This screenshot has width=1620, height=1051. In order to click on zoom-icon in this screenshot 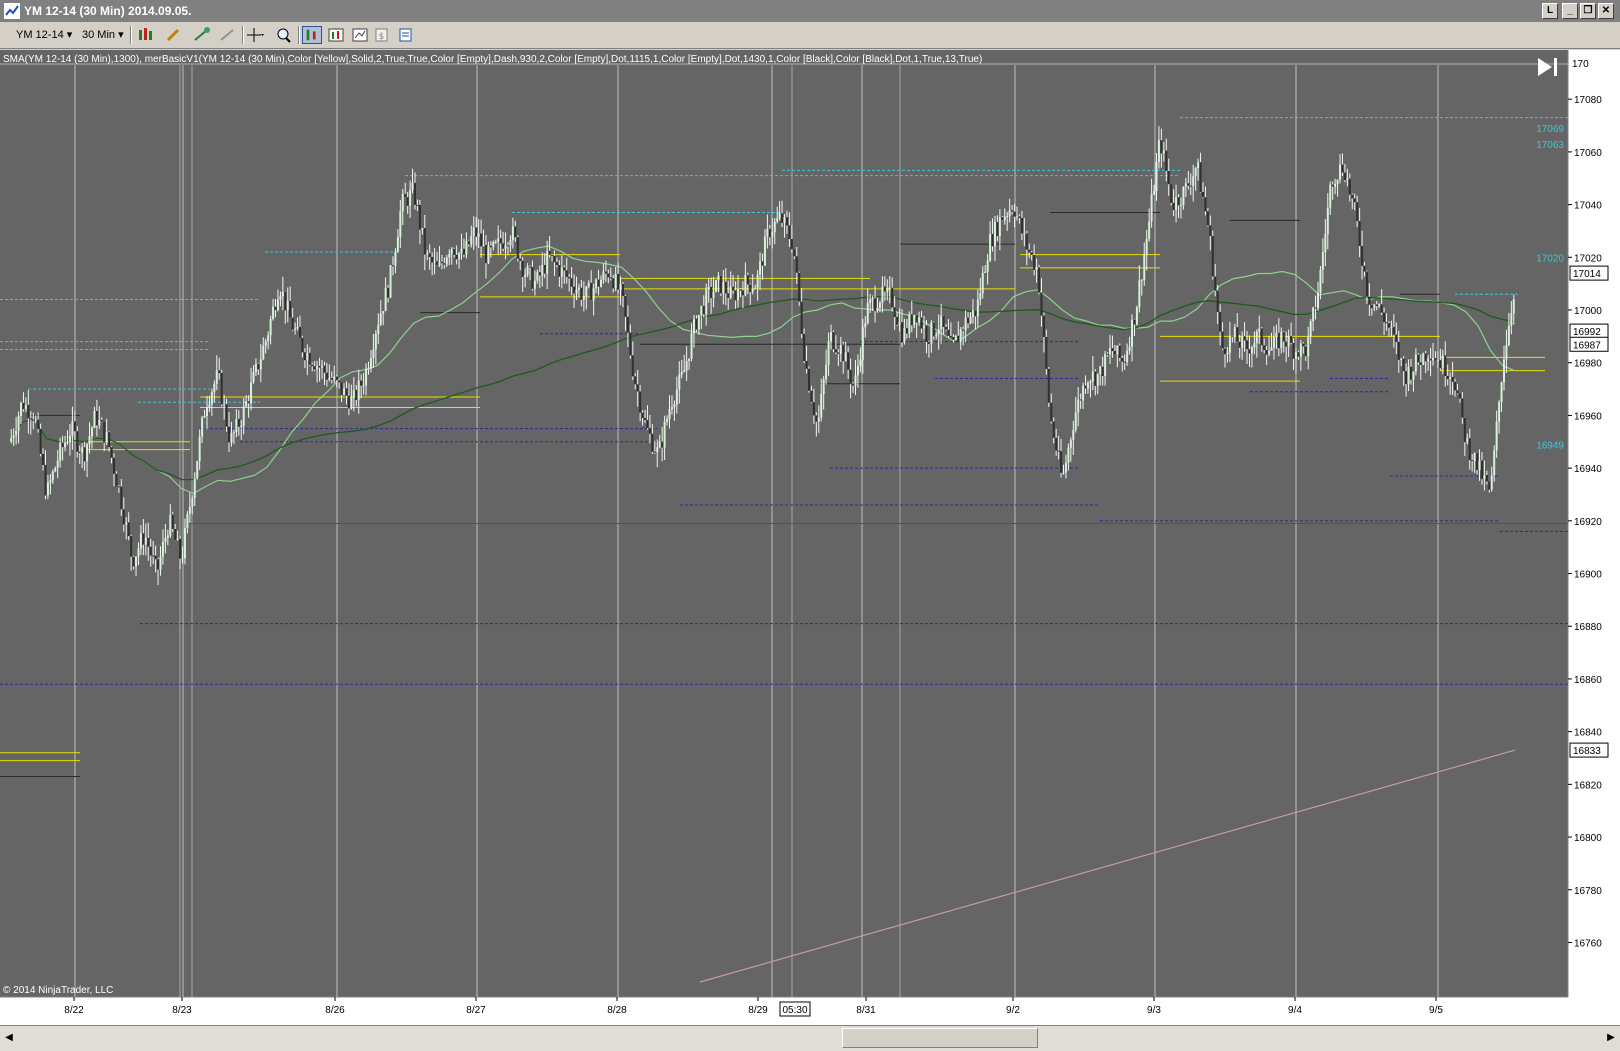, I will do `click(284, 35)`.